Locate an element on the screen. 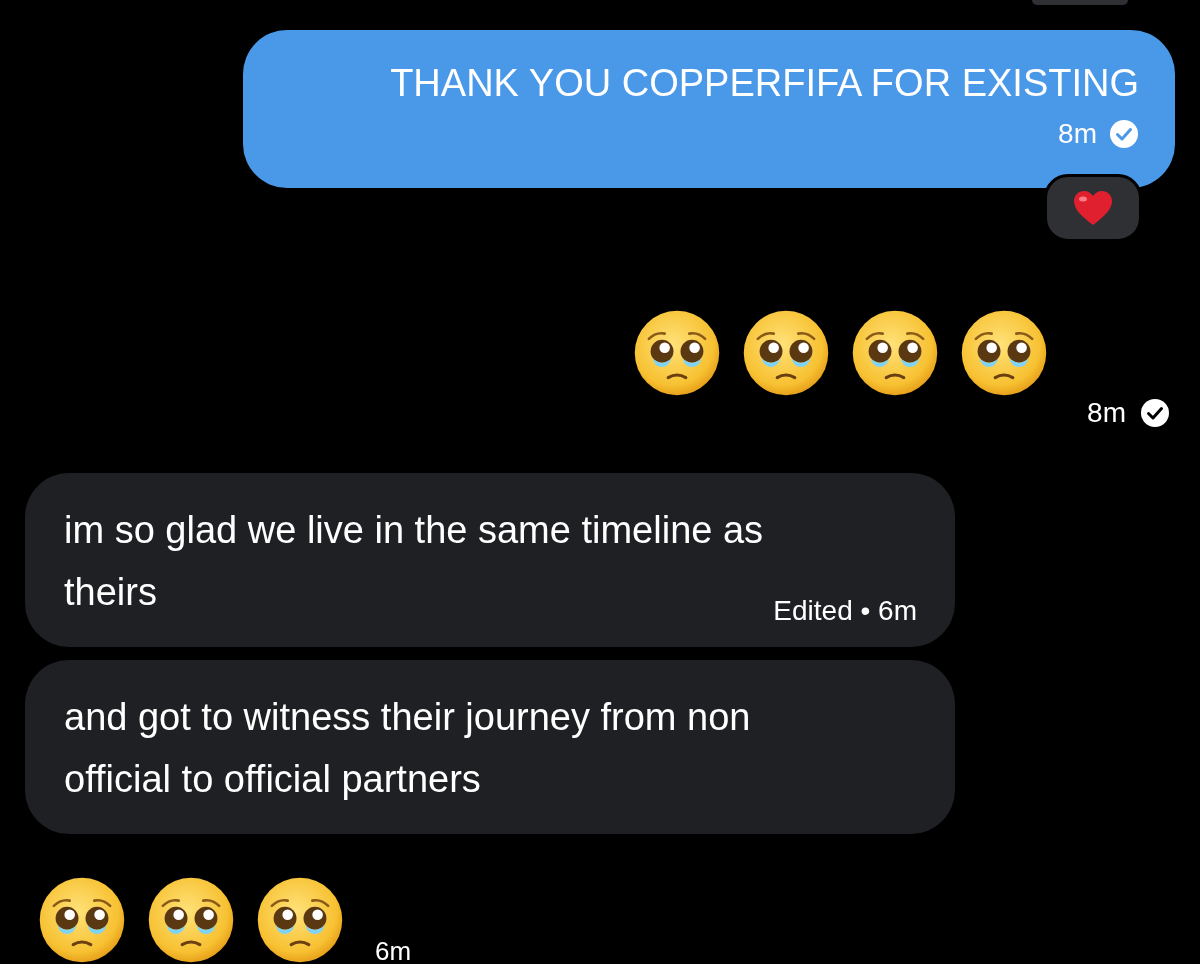  message-text: im so glad we live in the same timeline as theirs is located at coordinates (414, 561).